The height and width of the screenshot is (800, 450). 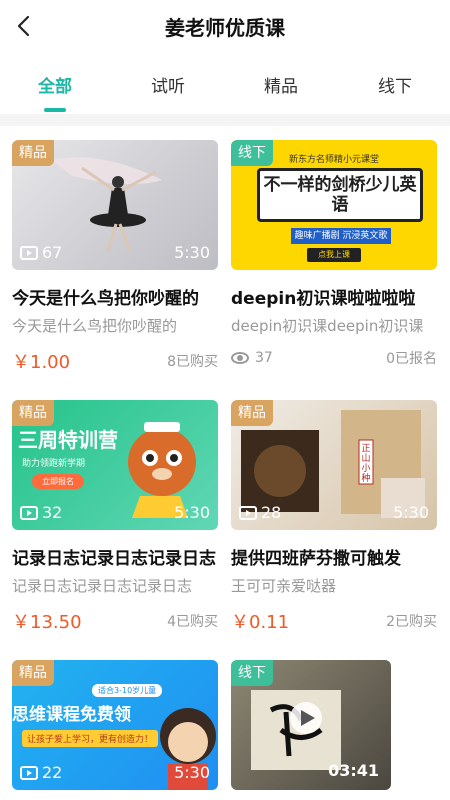 What do you see at coordinates (225, 120) in the screenshot?
I see `section-divider` at bounding box center [225, 120].